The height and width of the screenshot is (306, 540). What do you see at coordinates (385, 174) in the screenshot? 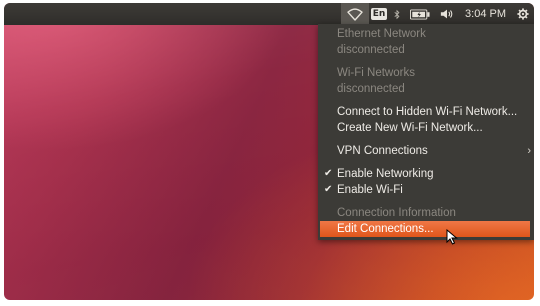
I see `enable-networking-label: Enable Networking` at bounding box center [385, 174].